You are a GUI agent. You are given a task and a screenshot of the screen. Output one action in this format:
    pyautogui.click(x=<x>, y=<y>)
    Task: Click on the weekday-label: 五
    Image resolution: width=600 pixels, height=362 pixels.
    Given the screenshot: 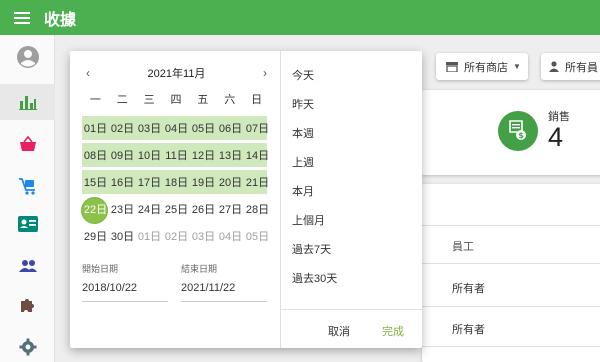 What is the action you would take?
    pyautogui.click(x=203, y=100)
    